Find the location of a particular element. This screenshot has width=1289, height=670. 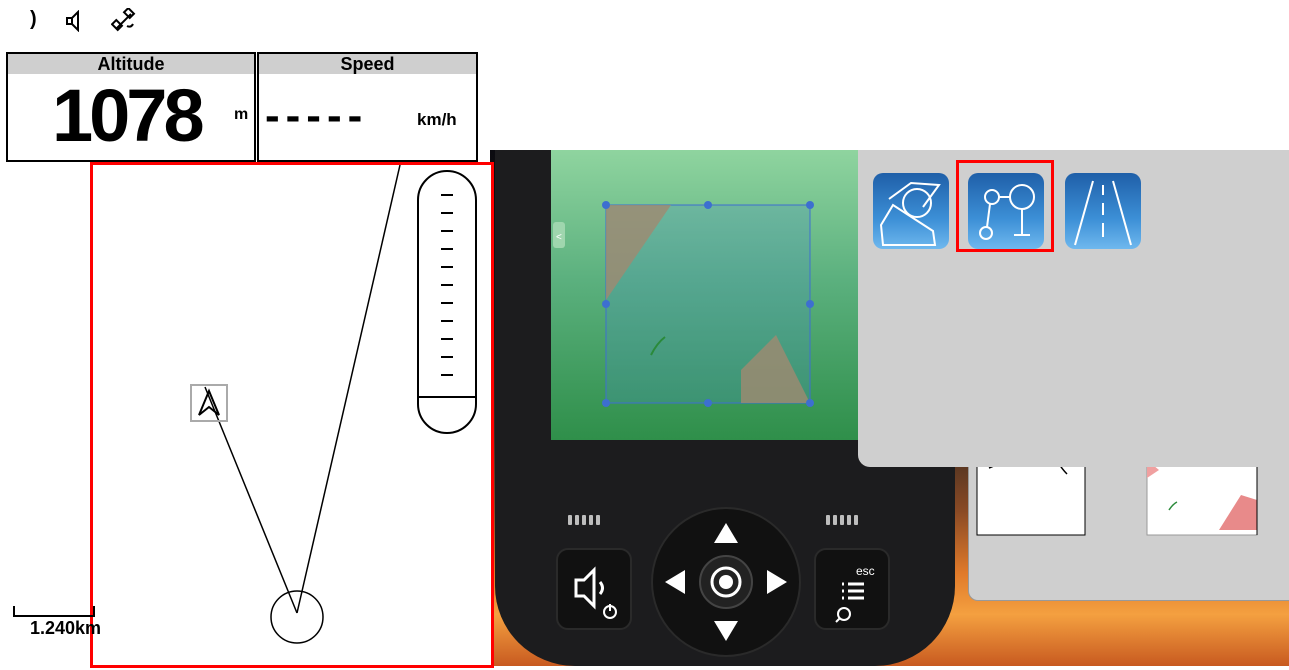

altitude-title: Altitude is located at coordinates (131, 64).